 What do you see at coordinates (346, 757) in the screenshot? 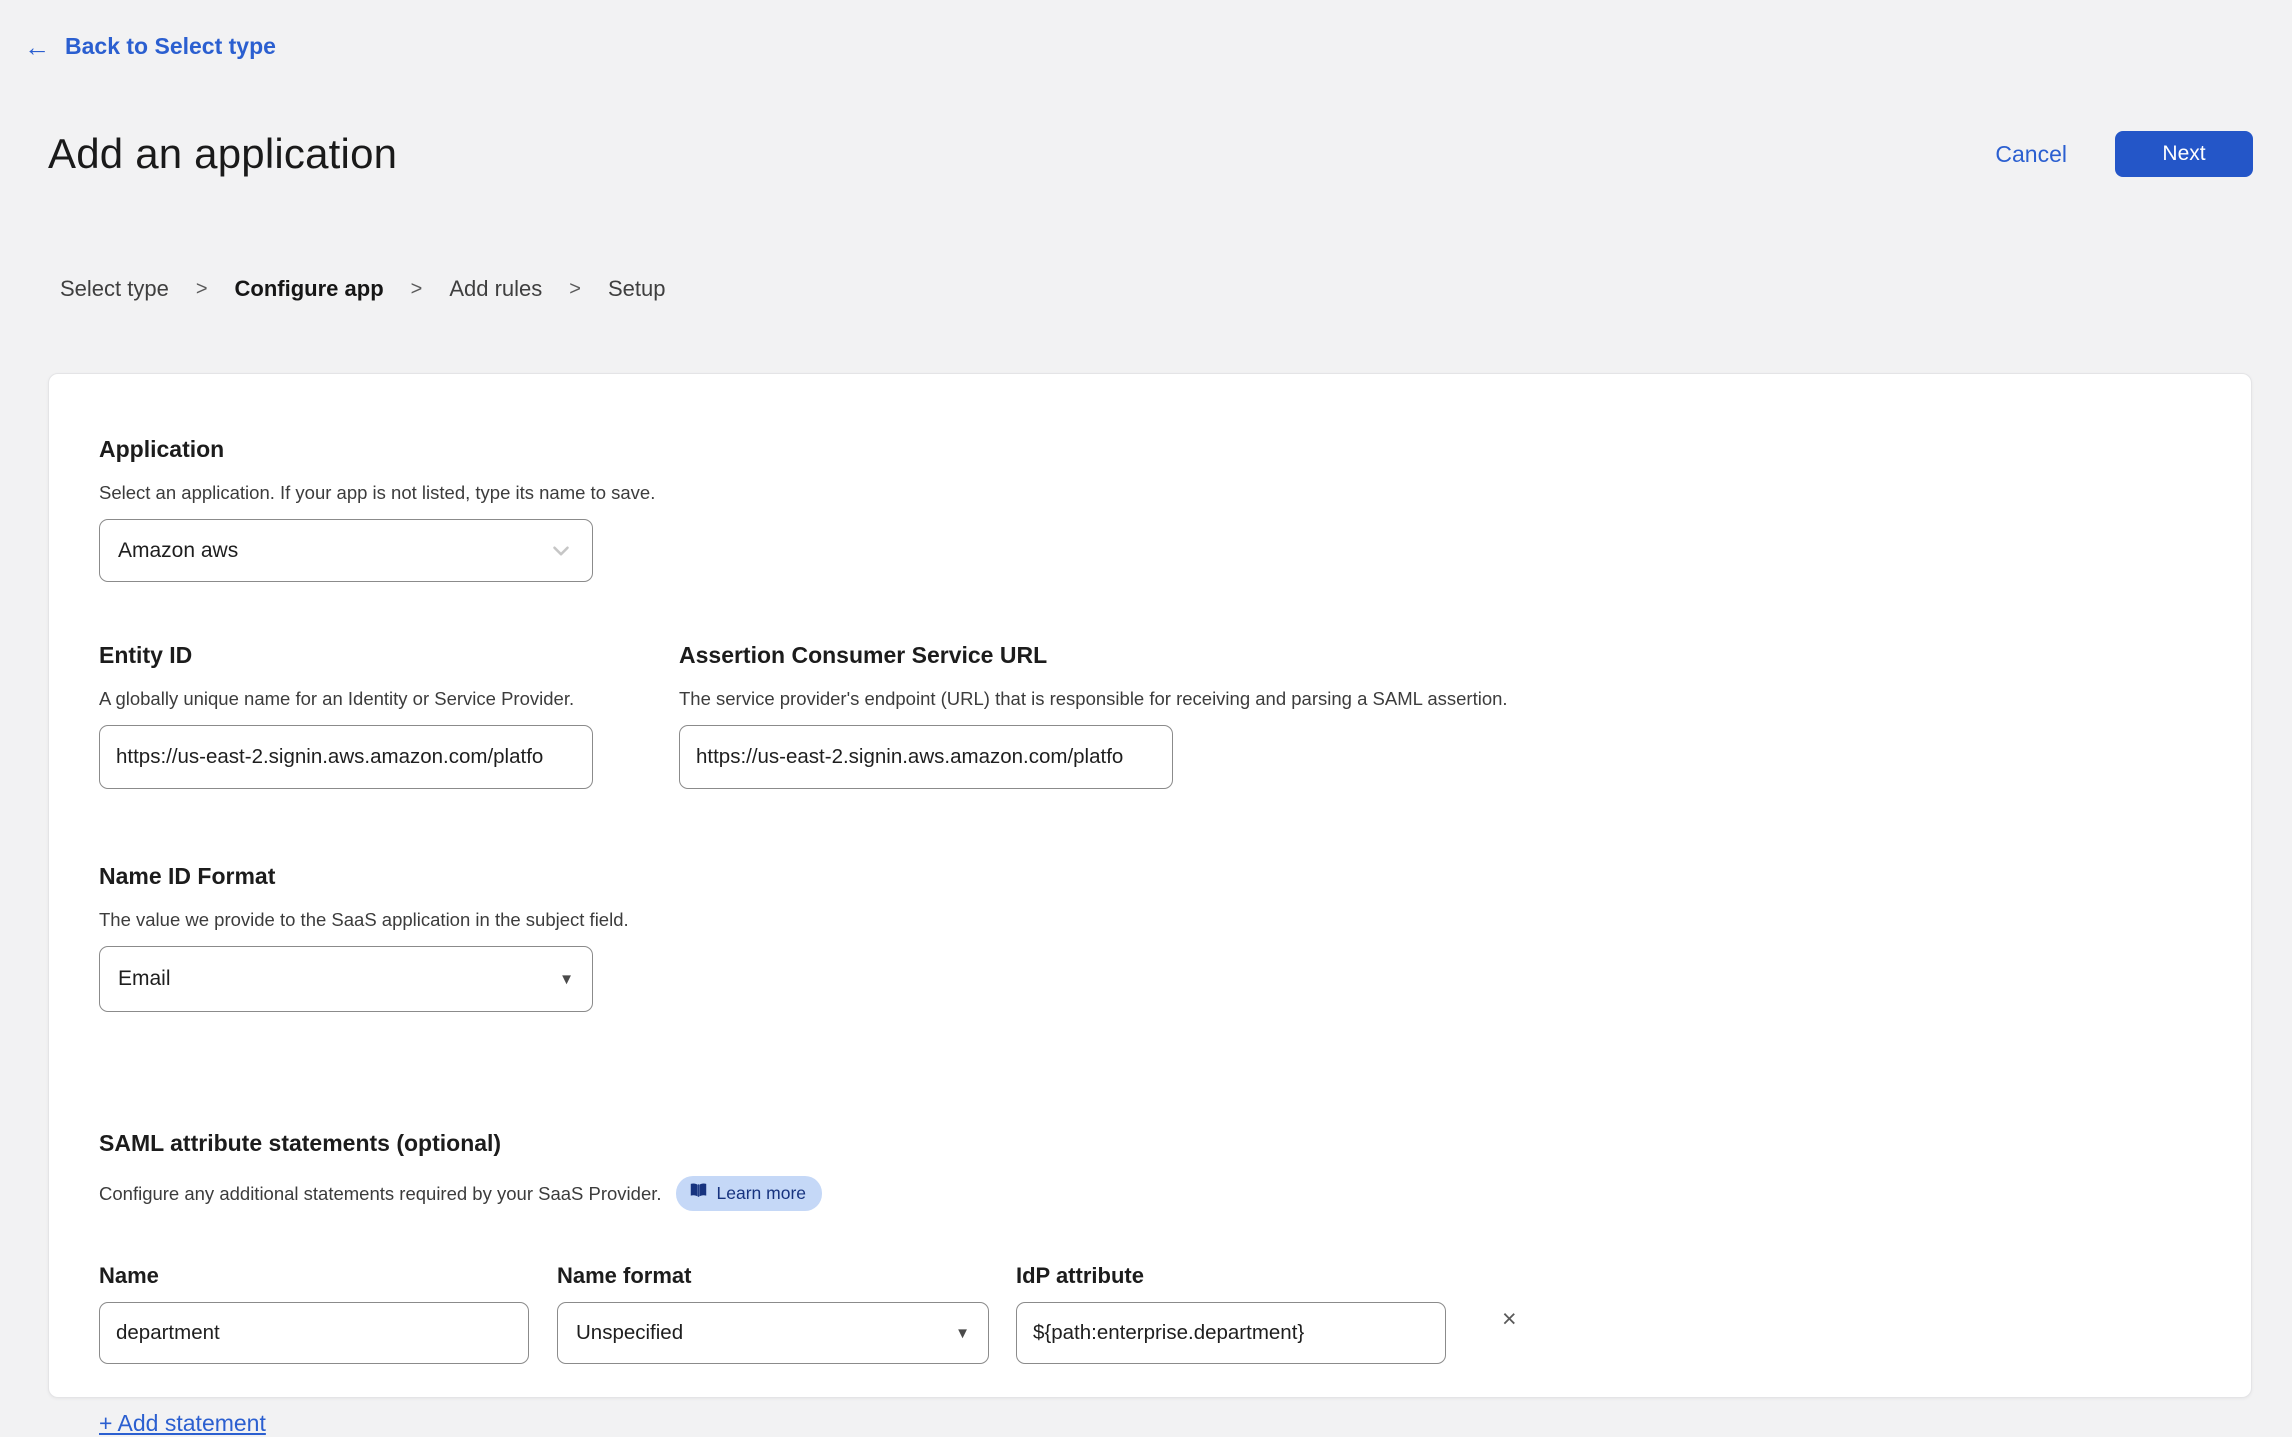
I see `entity-id-input` at bounding box center [346, 757].